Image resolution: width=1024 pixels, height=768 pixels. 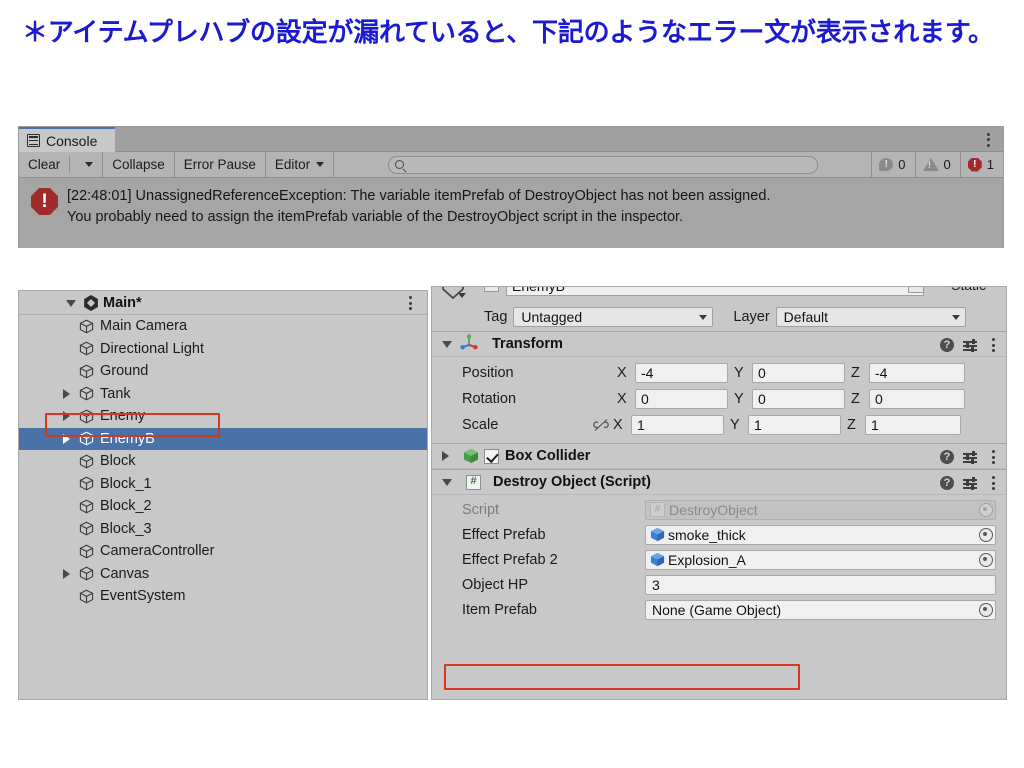 I want to click on transform-position-z-field: -4, so click(x=917, y=373).